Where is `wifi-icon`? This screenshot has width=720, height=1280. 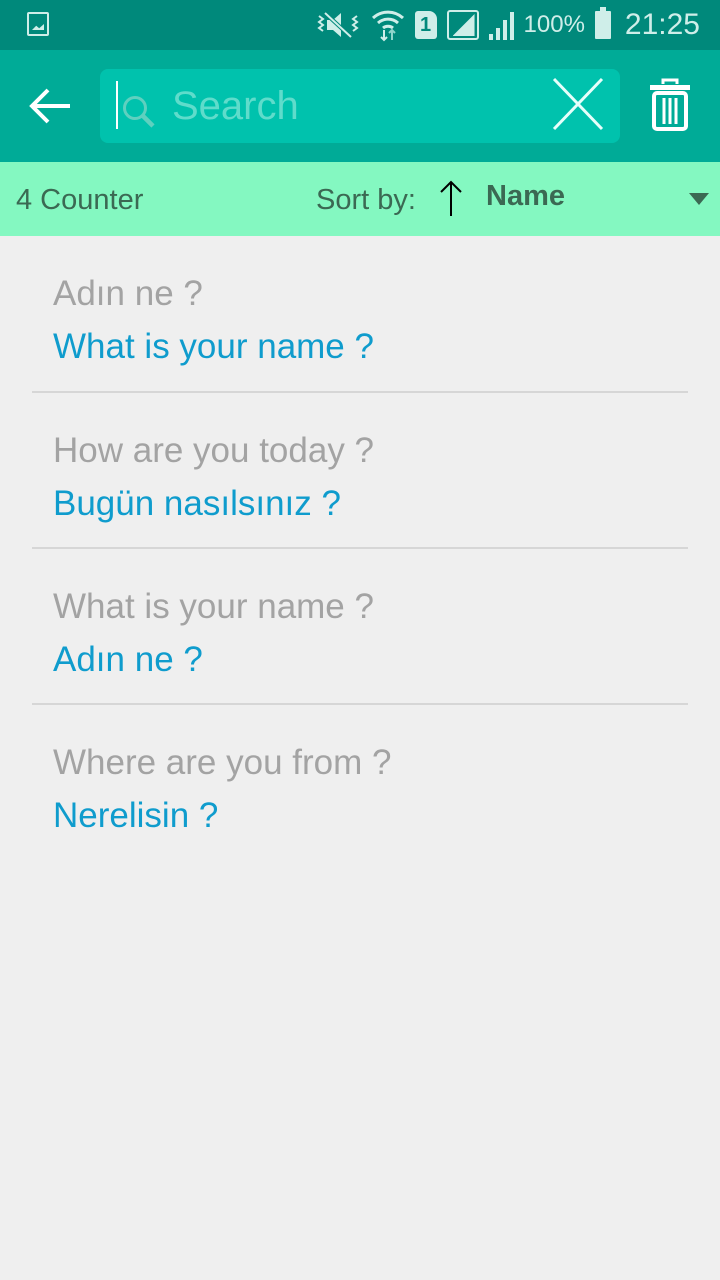 wifi-icon is located at coordinates (387, 26).